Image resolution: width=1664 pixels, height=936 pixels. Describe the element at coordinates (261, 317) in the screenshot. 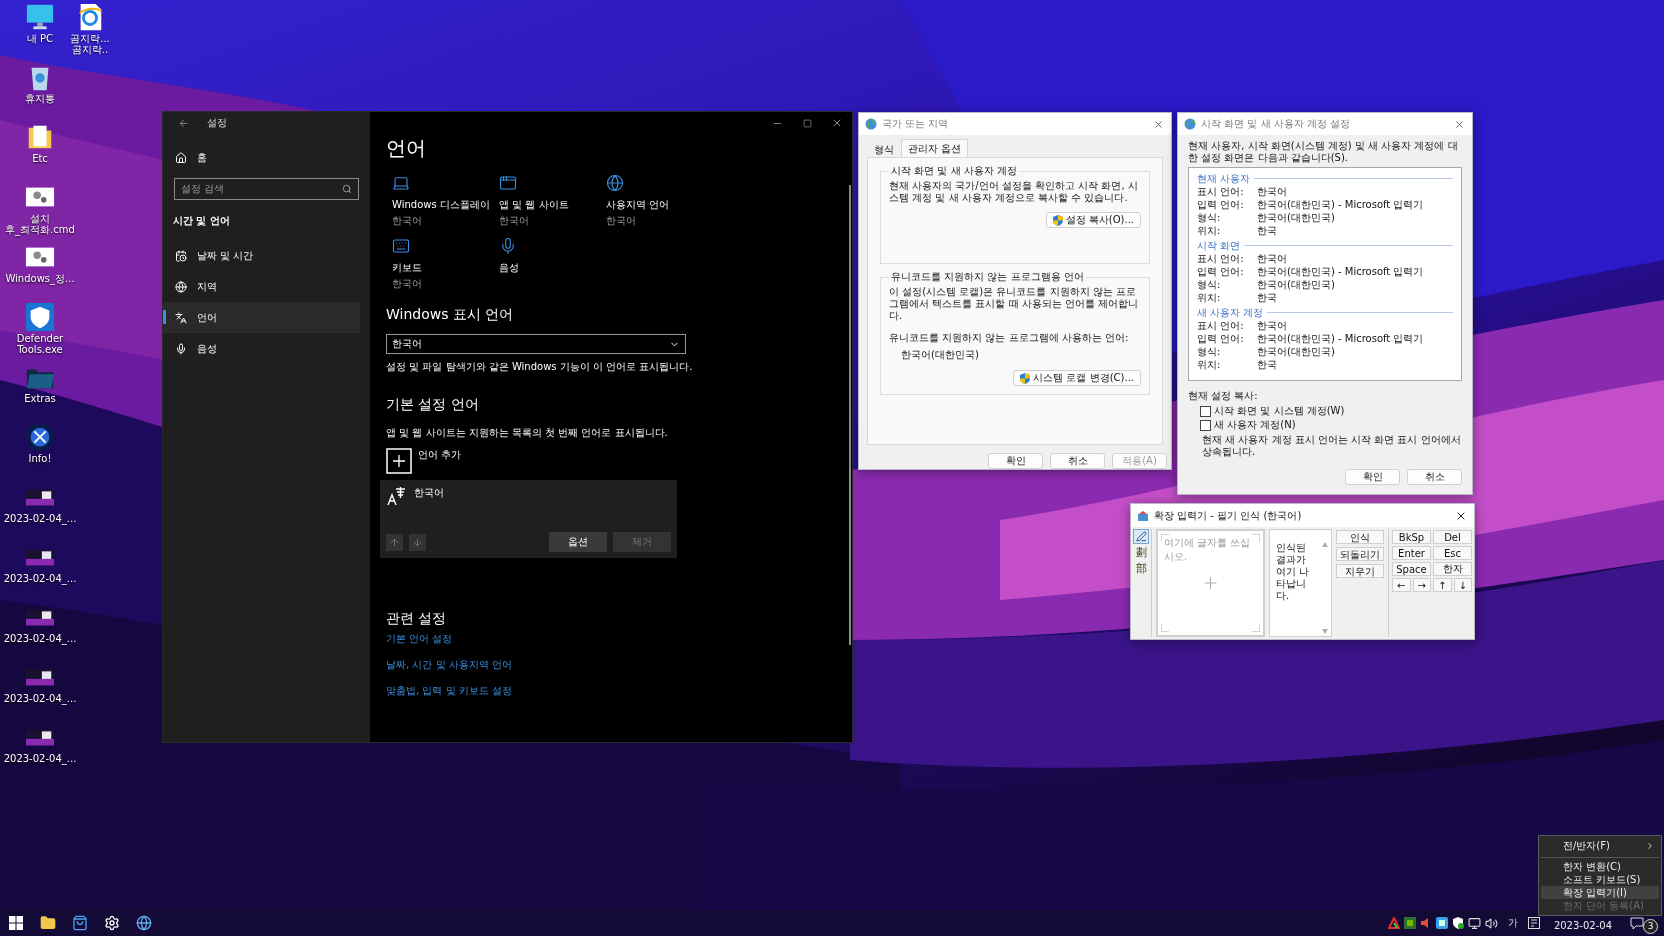

I see `sidebar-item: 언어` at that location.